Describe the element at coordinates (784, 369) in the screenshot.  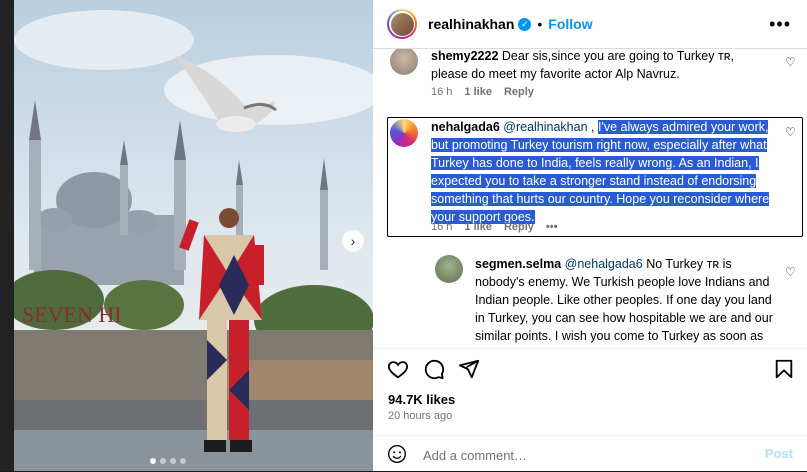
I see `save-bookmark-icon` at that location.